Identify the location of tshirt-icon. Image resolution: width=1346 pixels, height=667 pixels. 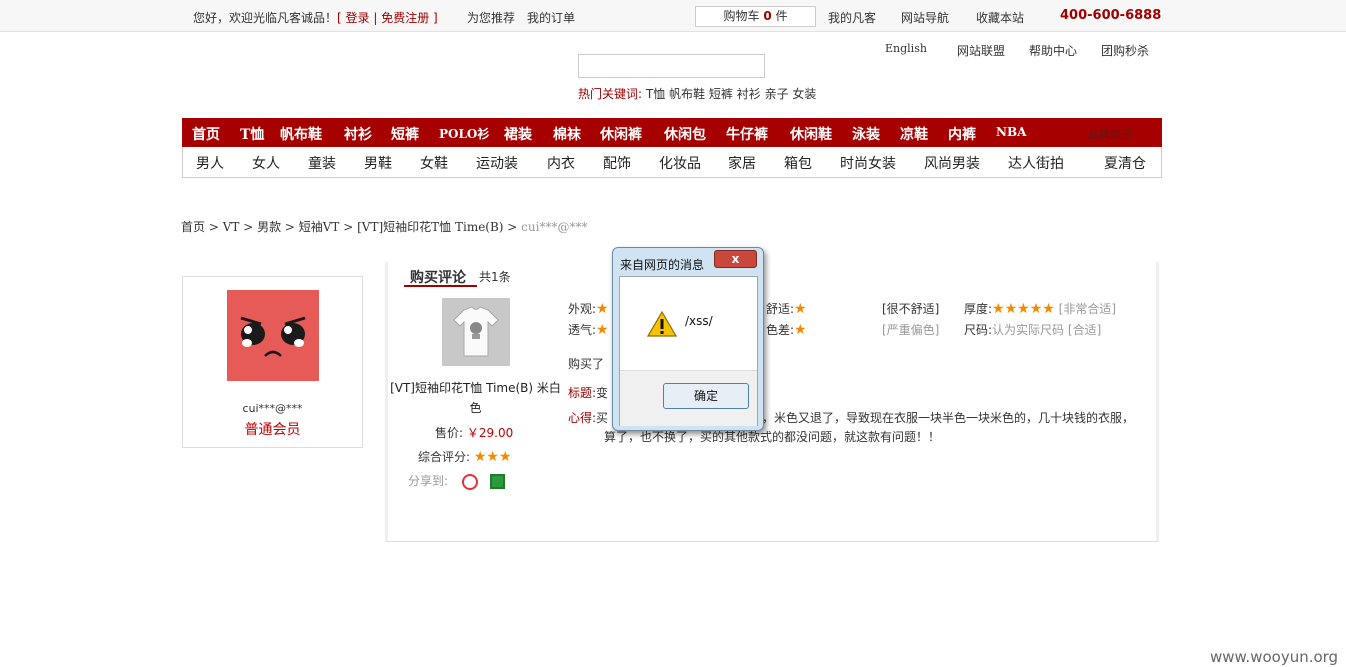
(476, 331).